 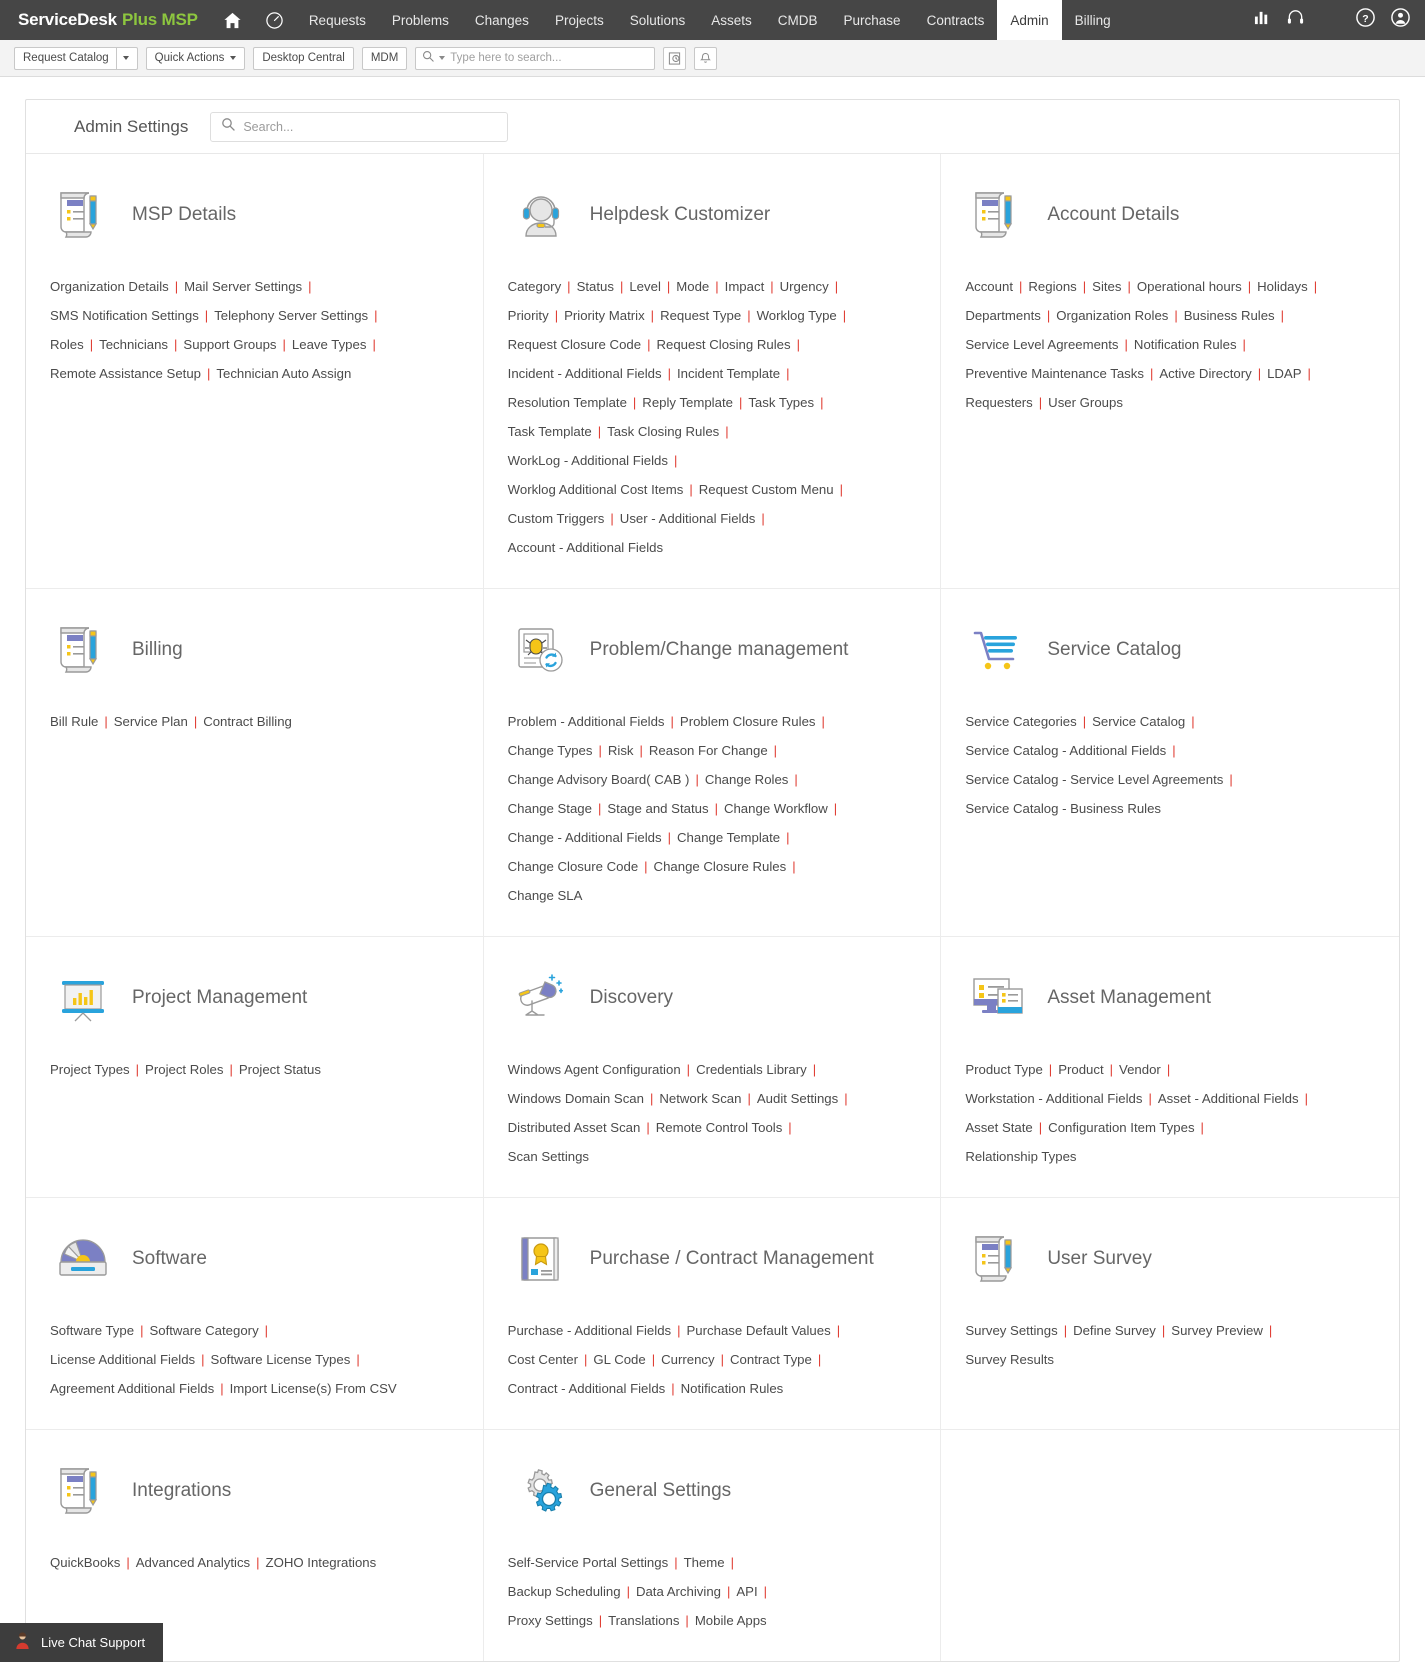 I want to click on link-request-closure-code: Request Closure Code, so click(x=574, y=344).